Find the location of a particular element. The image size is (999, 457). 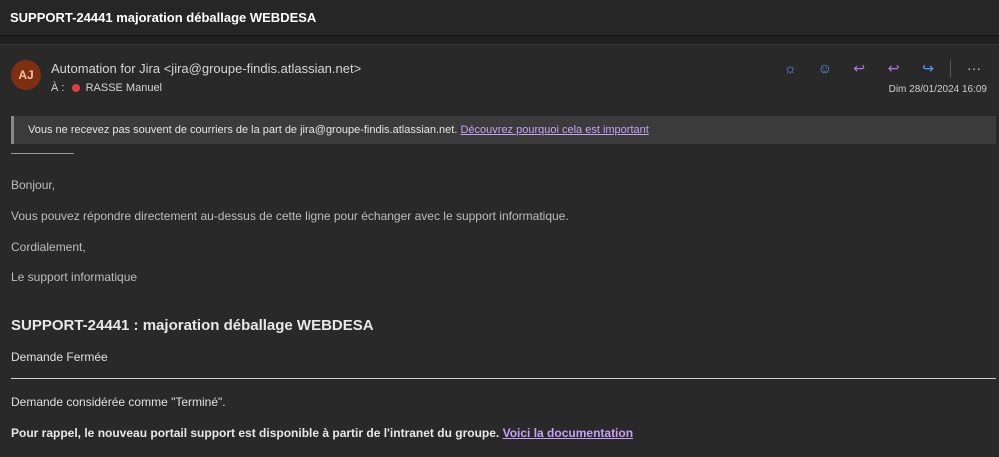

recipient-name: RASSE Manuel is located at coordinates (124, 88).